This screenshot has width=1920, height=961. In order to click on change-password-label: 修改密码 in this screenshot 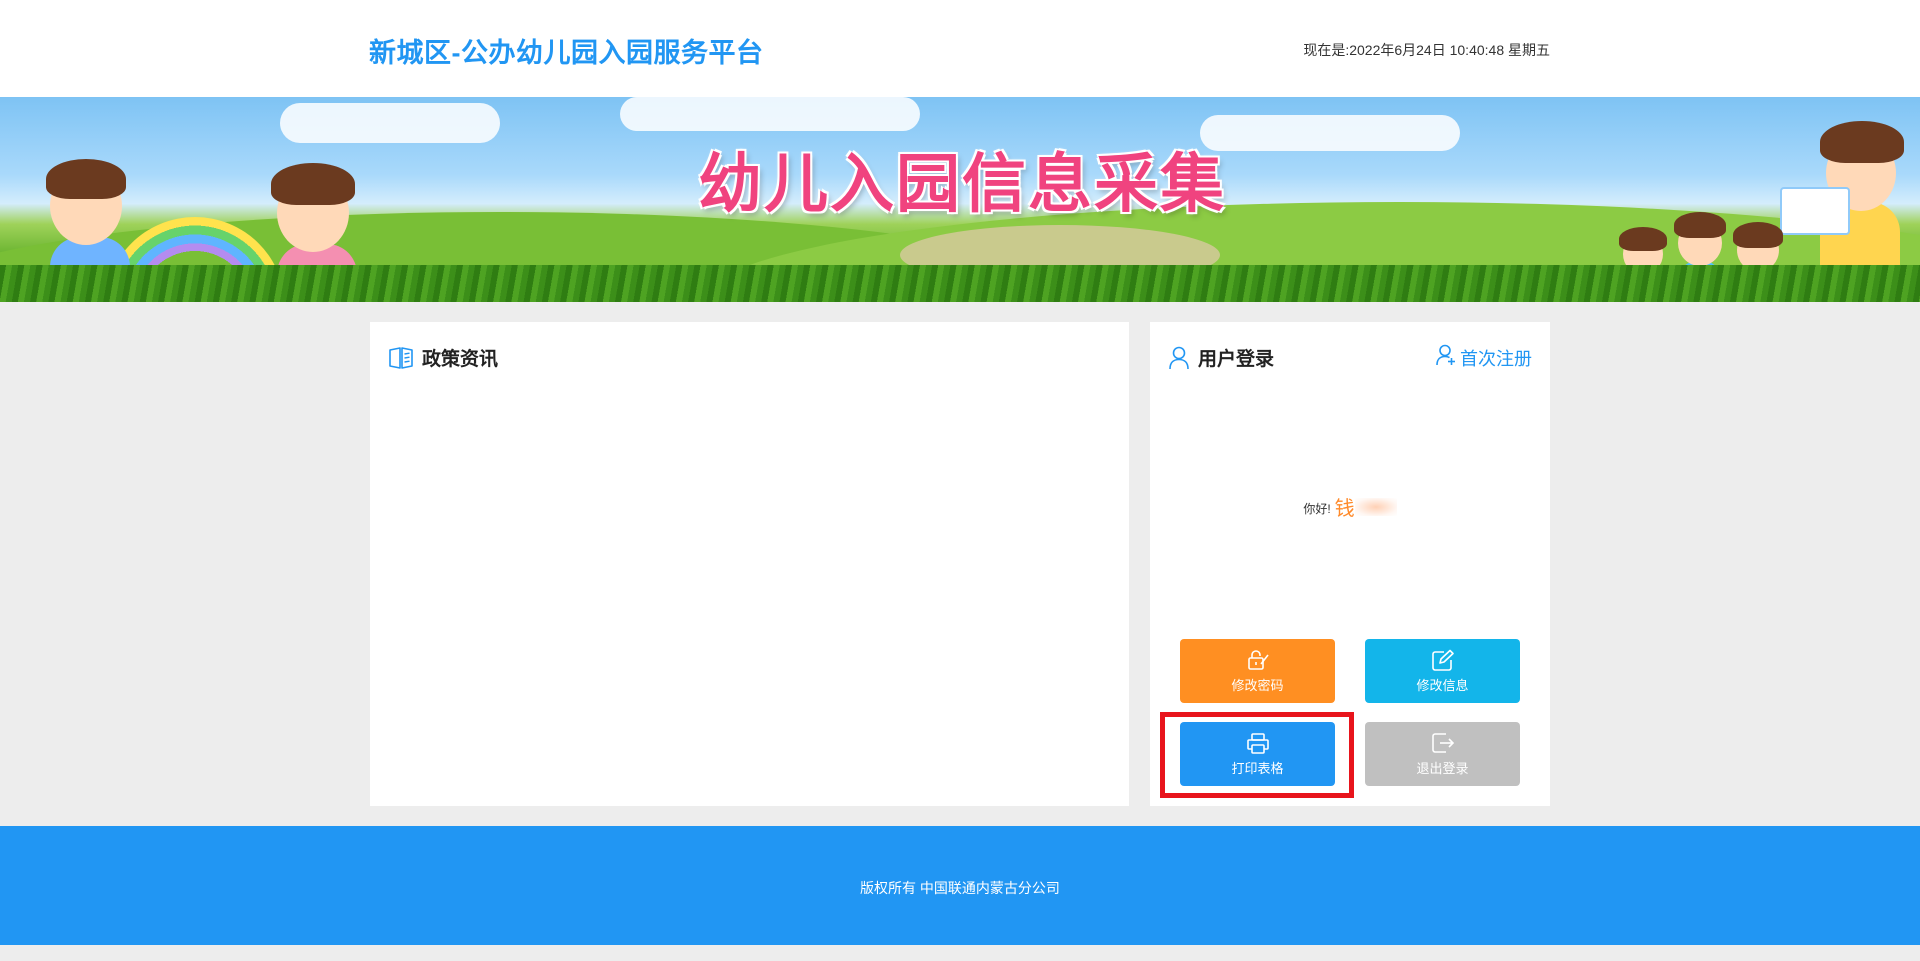, I will do `click(1257, 685)`.